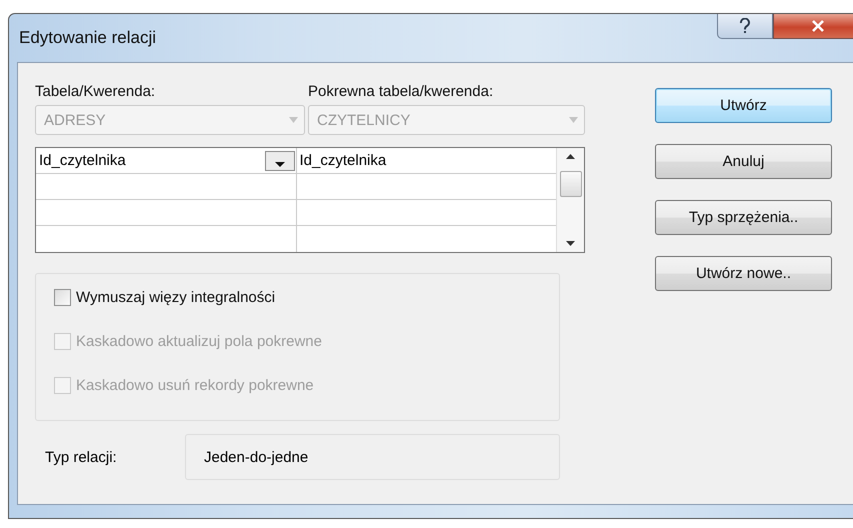 The width and height of the screenshot is (853, 528). I want to click on checkbox-label: Wymuszaj więzy integralności, so click(176, 297).